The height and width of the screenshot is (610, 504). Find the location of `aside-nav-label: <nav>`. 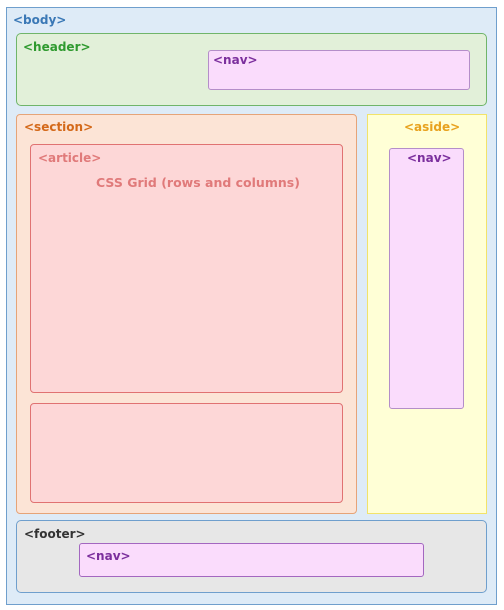

aside-nav-label: <nav> is located at coordinates (429, 158).